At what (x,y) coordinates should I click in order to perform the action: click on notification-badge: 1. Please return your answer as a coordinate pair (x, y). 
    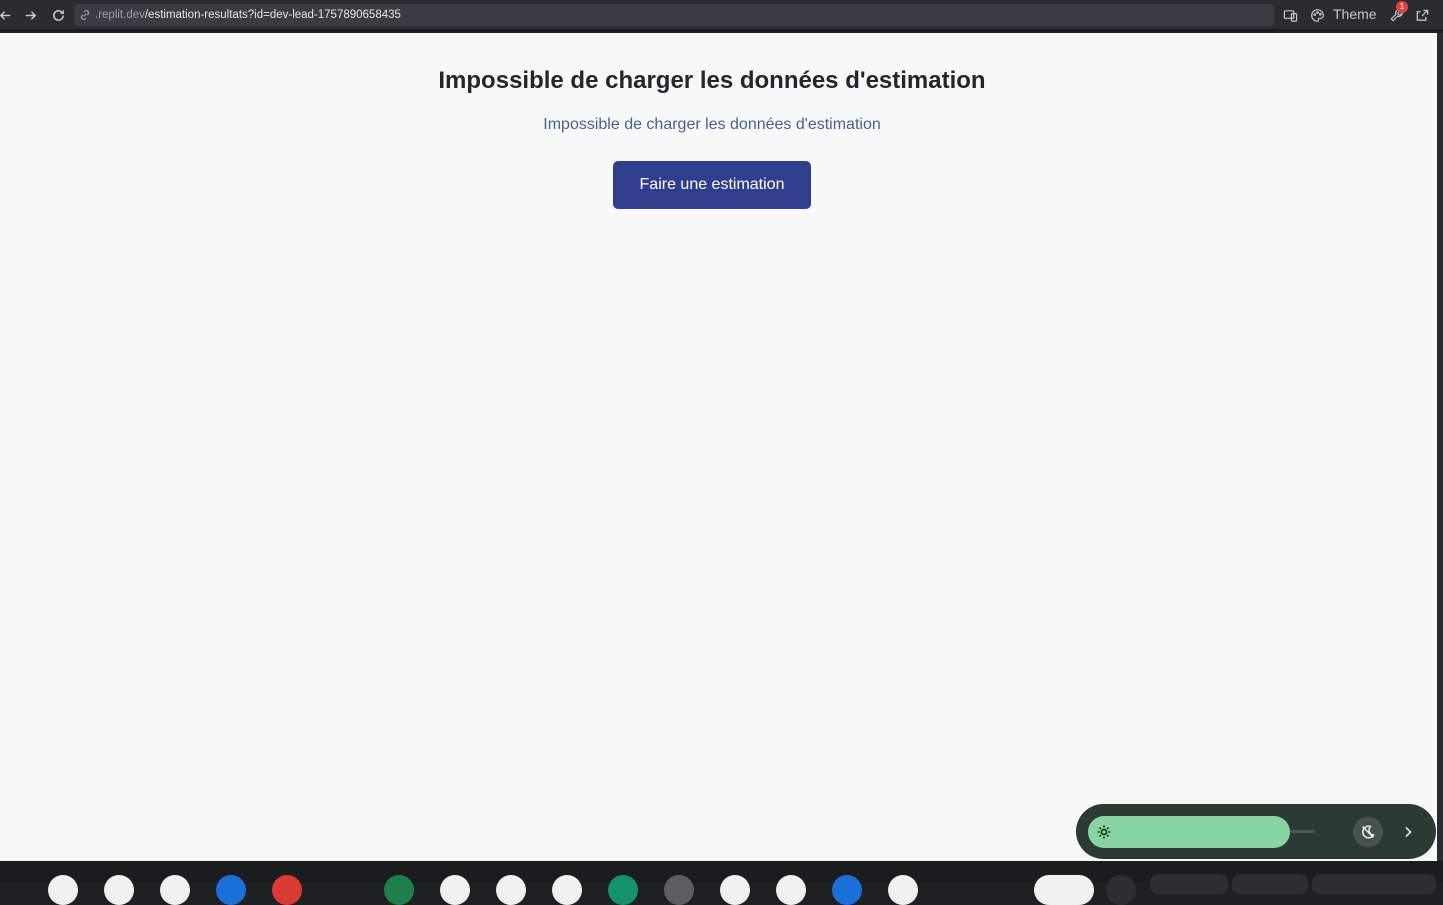
    Looking at the image, I should click on (1402, 7).